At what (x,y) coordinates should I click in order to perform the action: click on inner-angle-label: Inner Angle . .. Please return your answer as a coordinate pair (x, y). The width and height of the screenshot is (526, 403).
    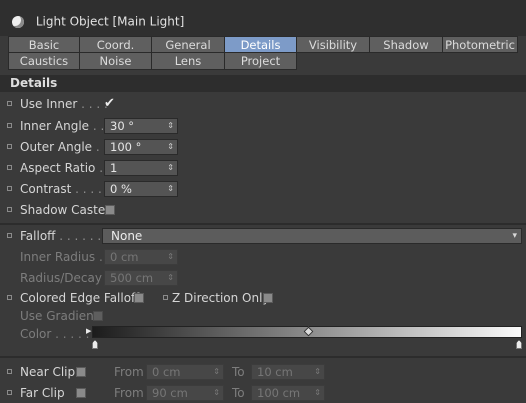
    Looking at the image, I should click on (62, 126).